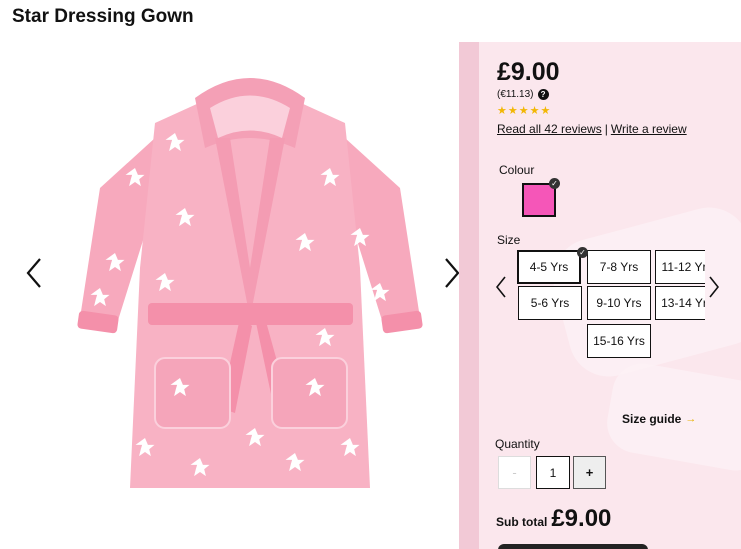 The width and height of the screenshot is (741, 549). I want to click on chevron-right-icon, so click(714, 287).